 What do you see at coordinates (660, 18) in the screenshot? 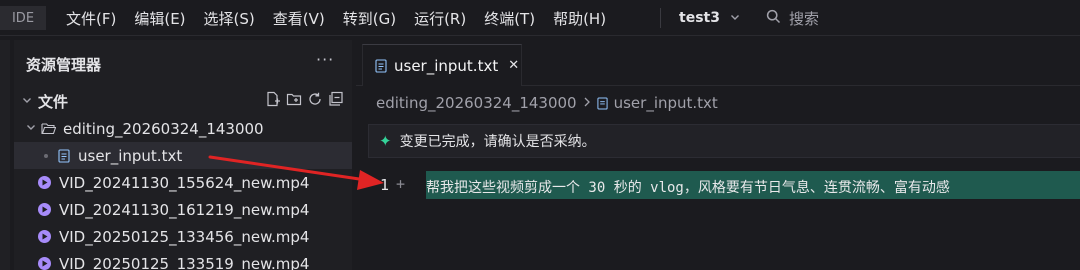
I see `menu-divider` at bounding box center [660, 18].